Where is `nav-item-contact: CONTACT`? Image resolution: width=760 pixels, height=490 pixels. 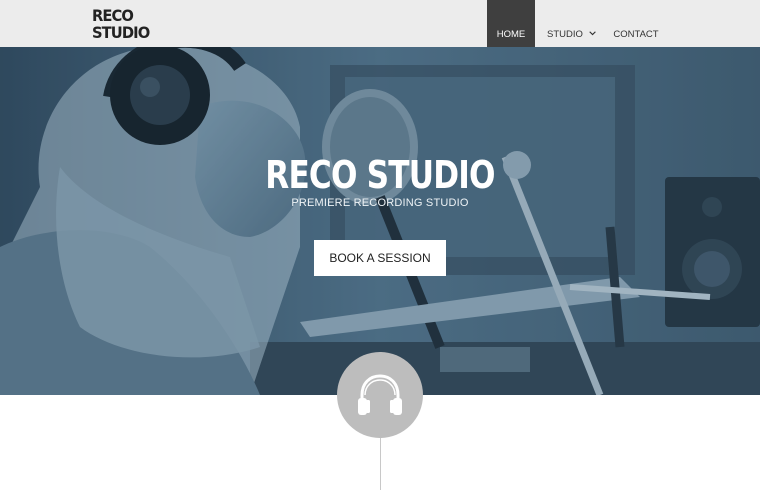 nav-item-contact: CONTACT is located at coordinates (636, 23).